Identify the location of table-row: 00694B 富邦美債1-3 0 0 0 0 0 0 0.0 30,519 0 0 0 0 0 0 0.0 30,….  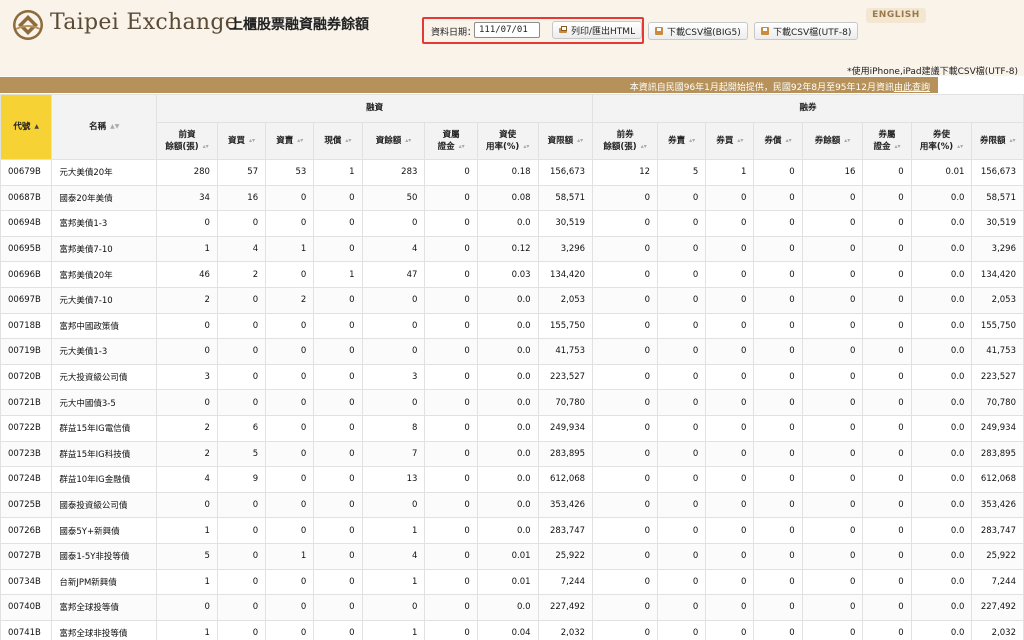
(512, 223).